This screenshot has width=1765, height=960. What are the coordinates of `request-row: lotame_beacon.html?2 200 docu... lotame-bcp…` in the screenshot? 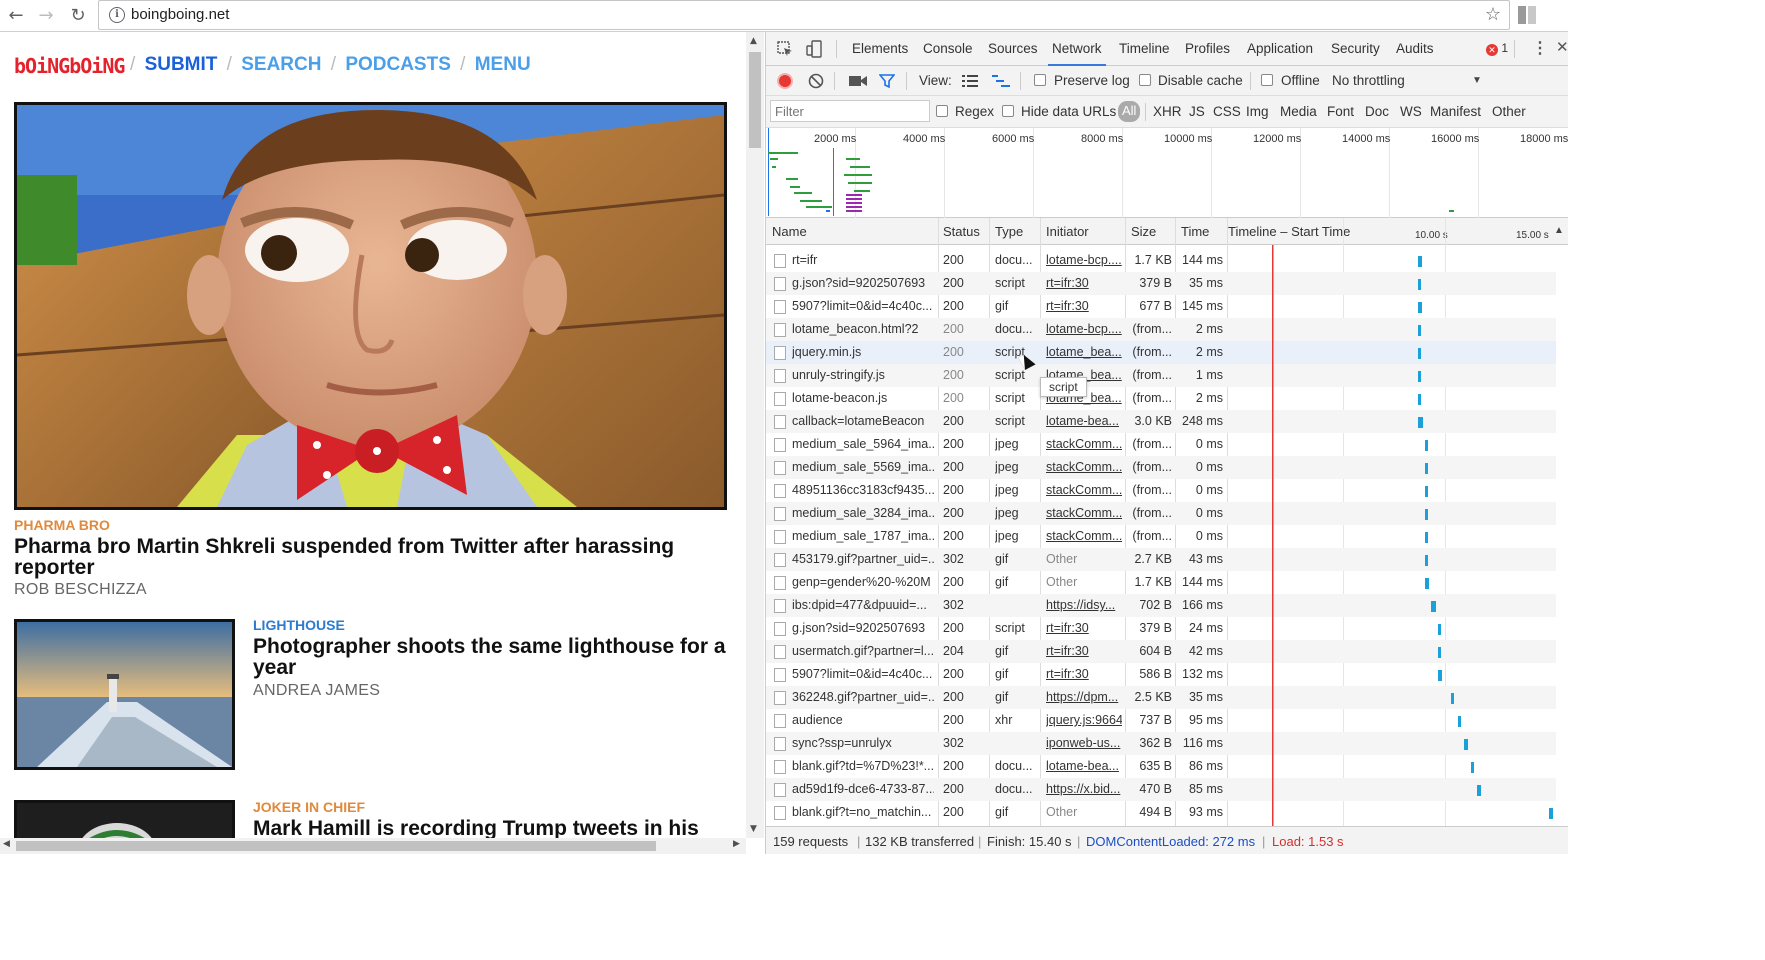 It's located at (1161, 329).